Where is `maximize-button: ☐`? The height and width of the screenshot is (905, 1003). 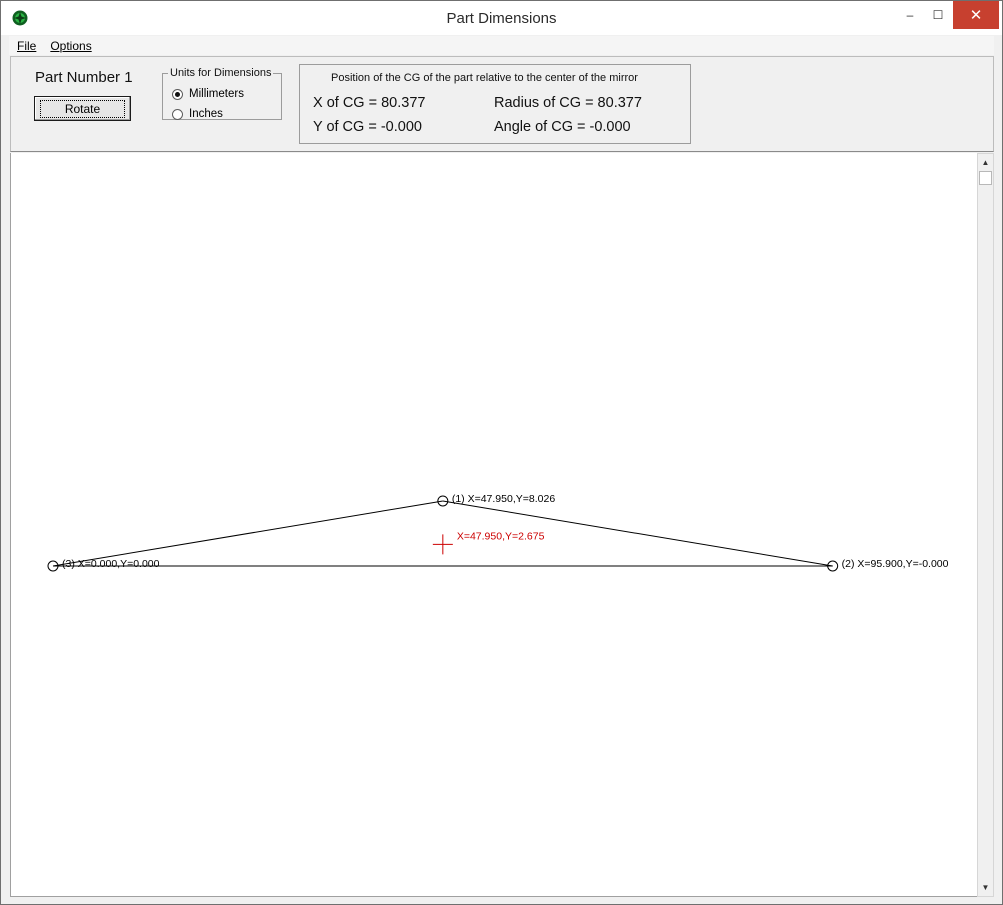 maximize-button: ☐ is located at coordinates (938, 15).